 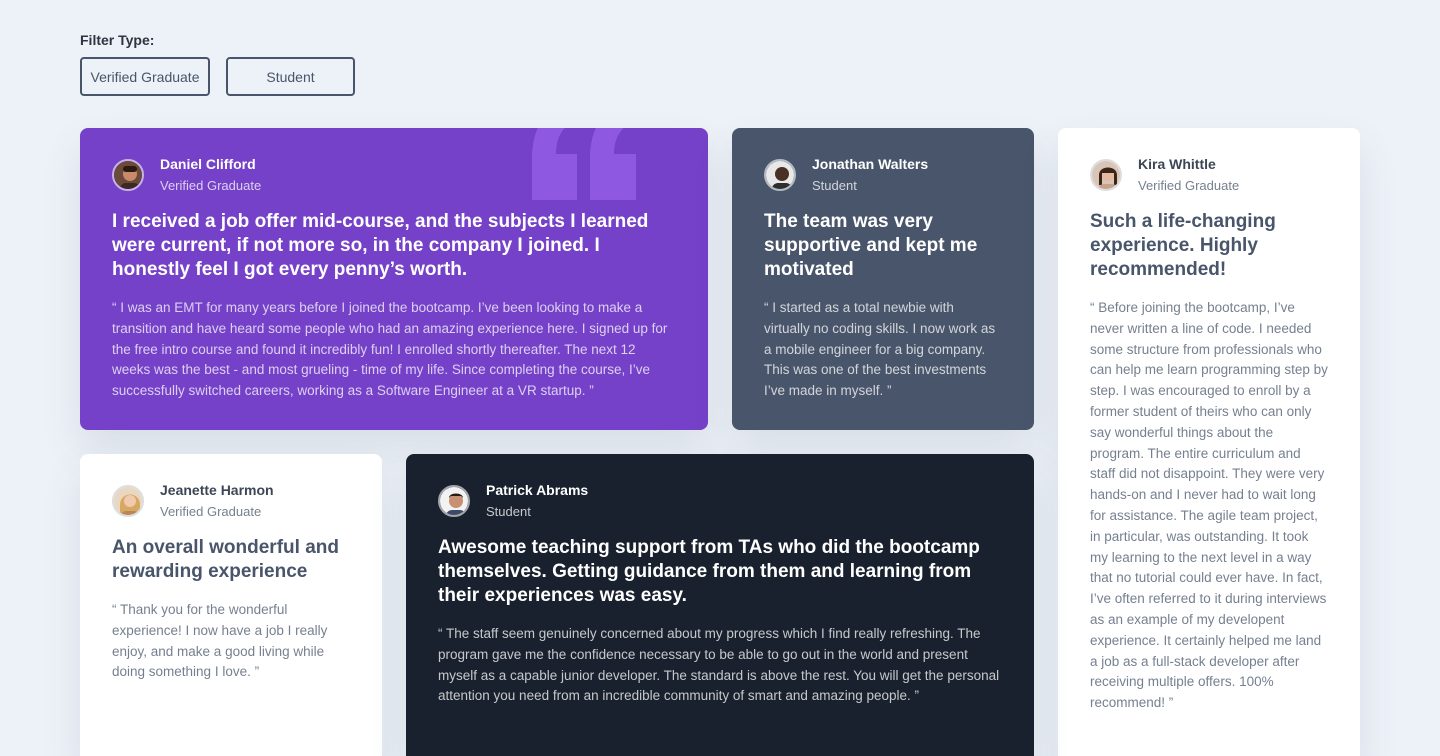 What do you see at coordinates (117, 40) in the screenshot?
I see `filter-type-label: Filter Type:` at bounding box center [117, 40].